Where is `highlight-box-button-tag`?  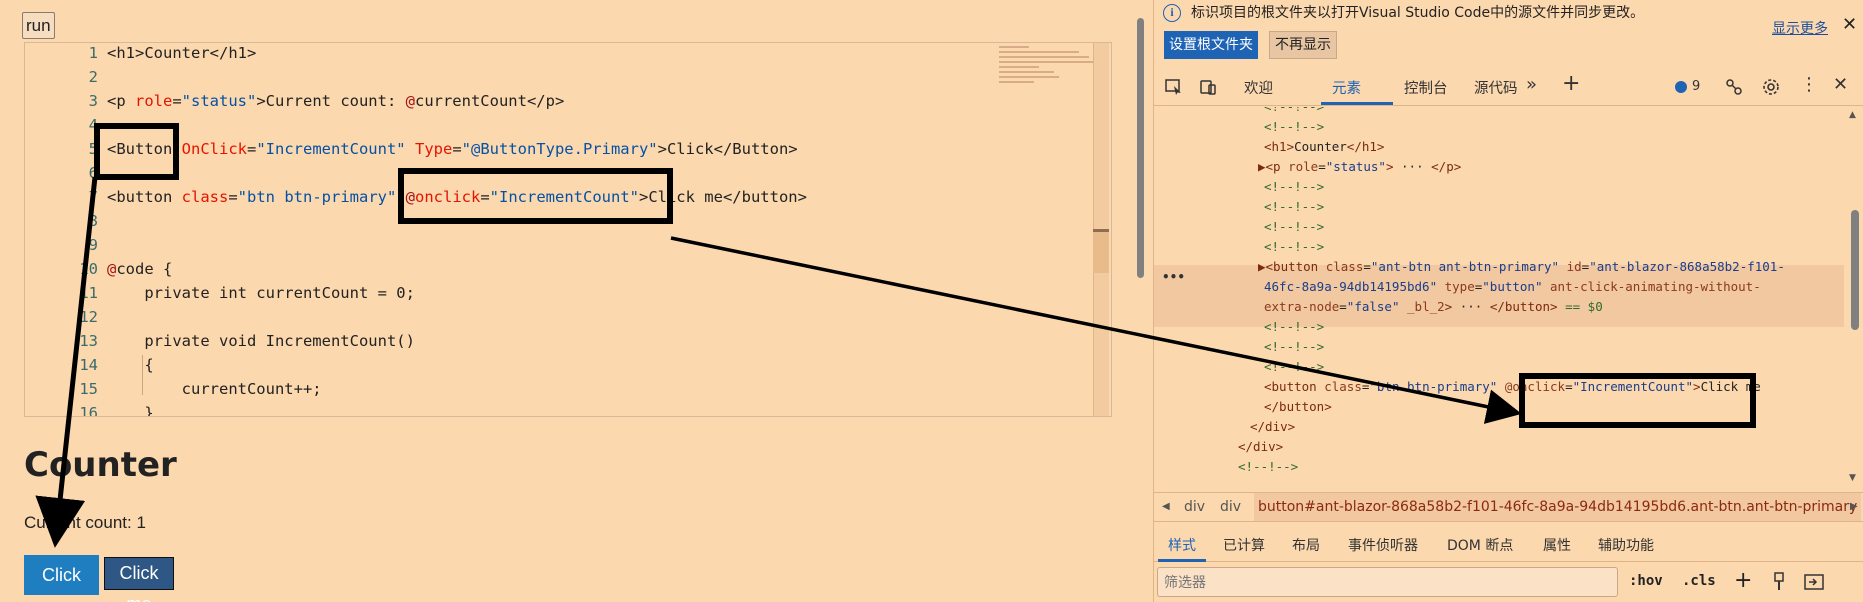
highlight-box-button-tag is located at coordinates (136, 151).